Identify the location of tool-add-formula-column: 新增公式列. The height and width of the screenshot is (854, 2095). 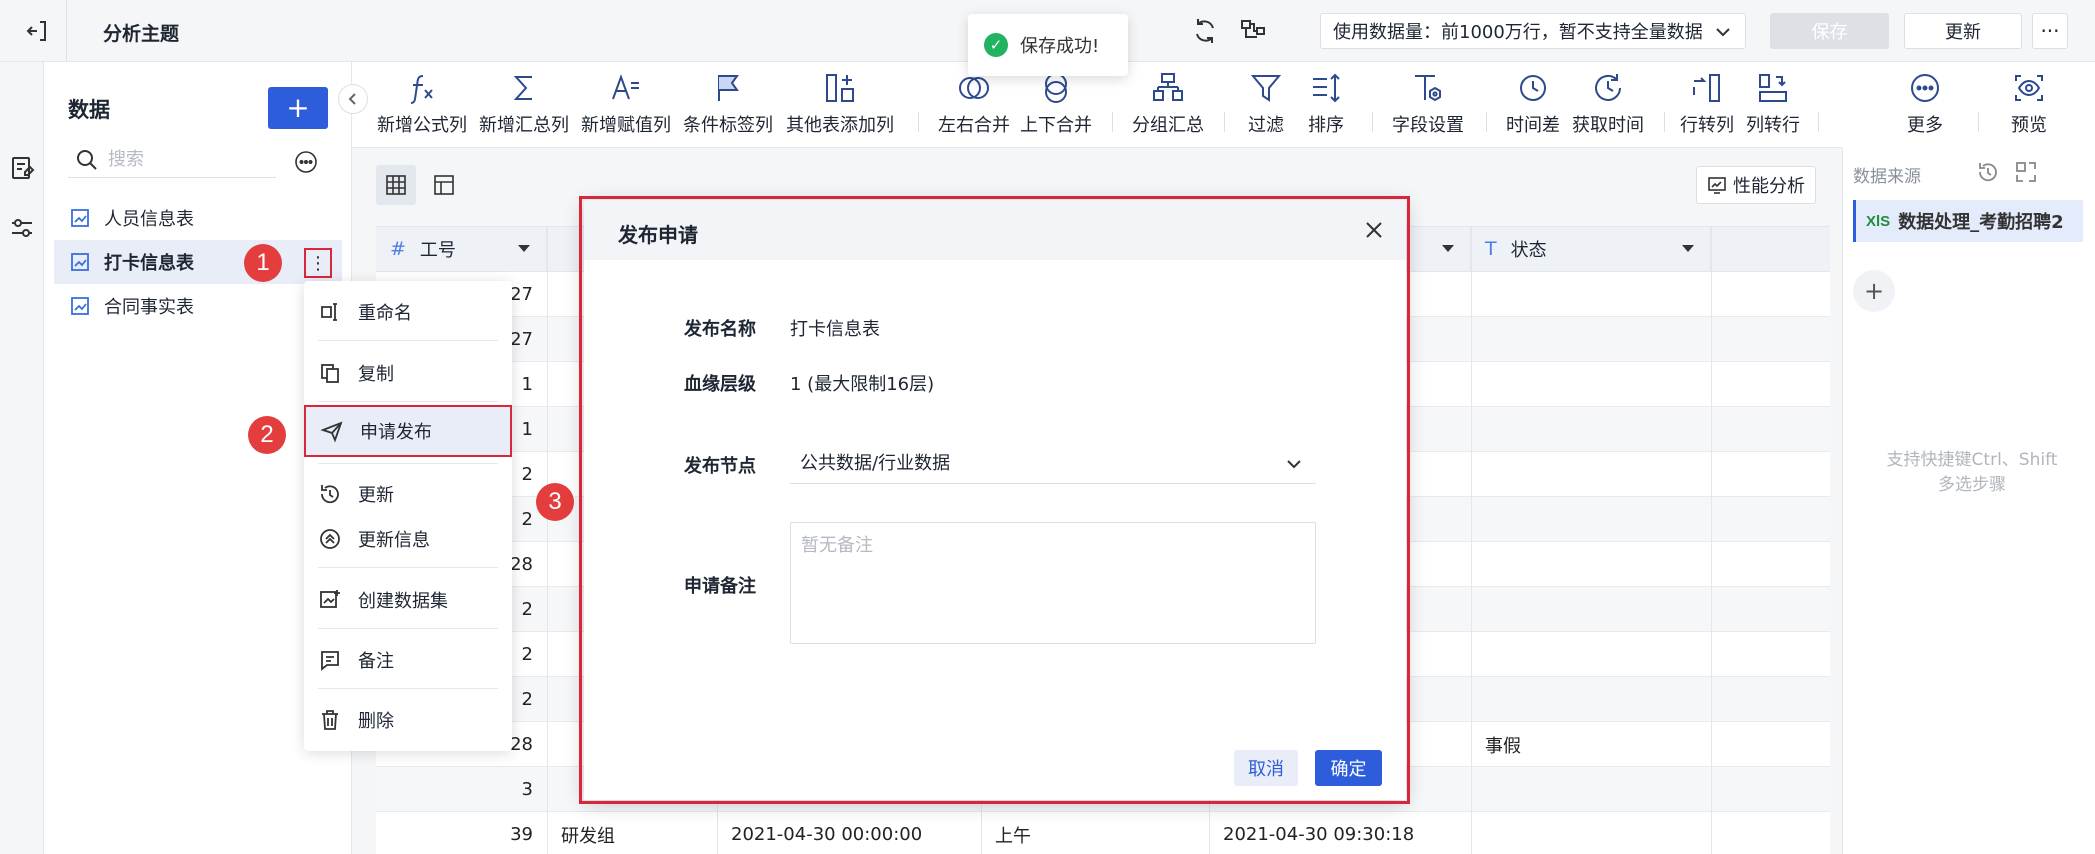
(422, 105).